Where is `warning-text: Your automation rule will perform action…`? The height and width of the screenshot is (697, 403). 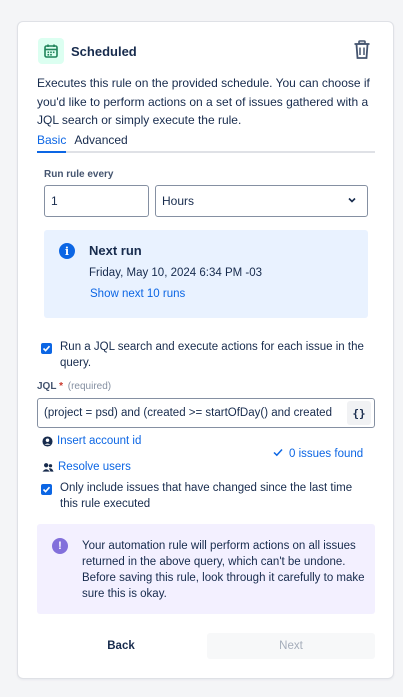 warning-text: Your automation rule will perform action… is located at coordinates (223, 570).